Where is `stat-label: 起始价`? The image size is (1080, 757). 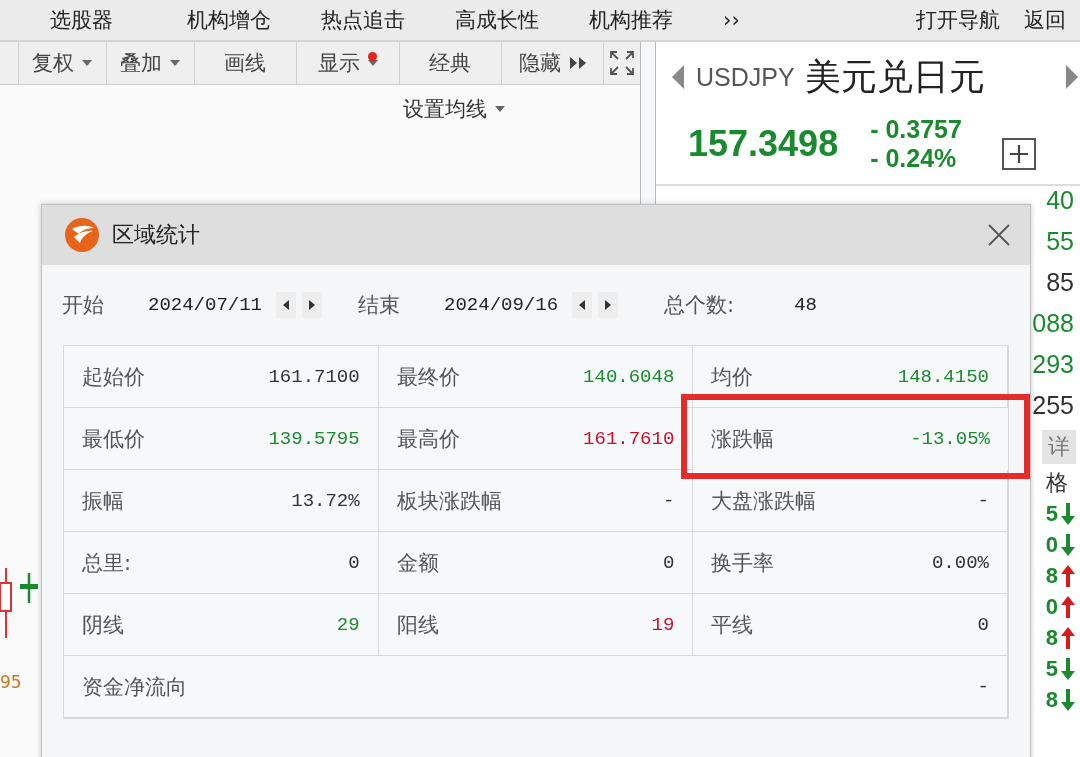 stat-label: 起始价 is located at coordinates (113, 377).